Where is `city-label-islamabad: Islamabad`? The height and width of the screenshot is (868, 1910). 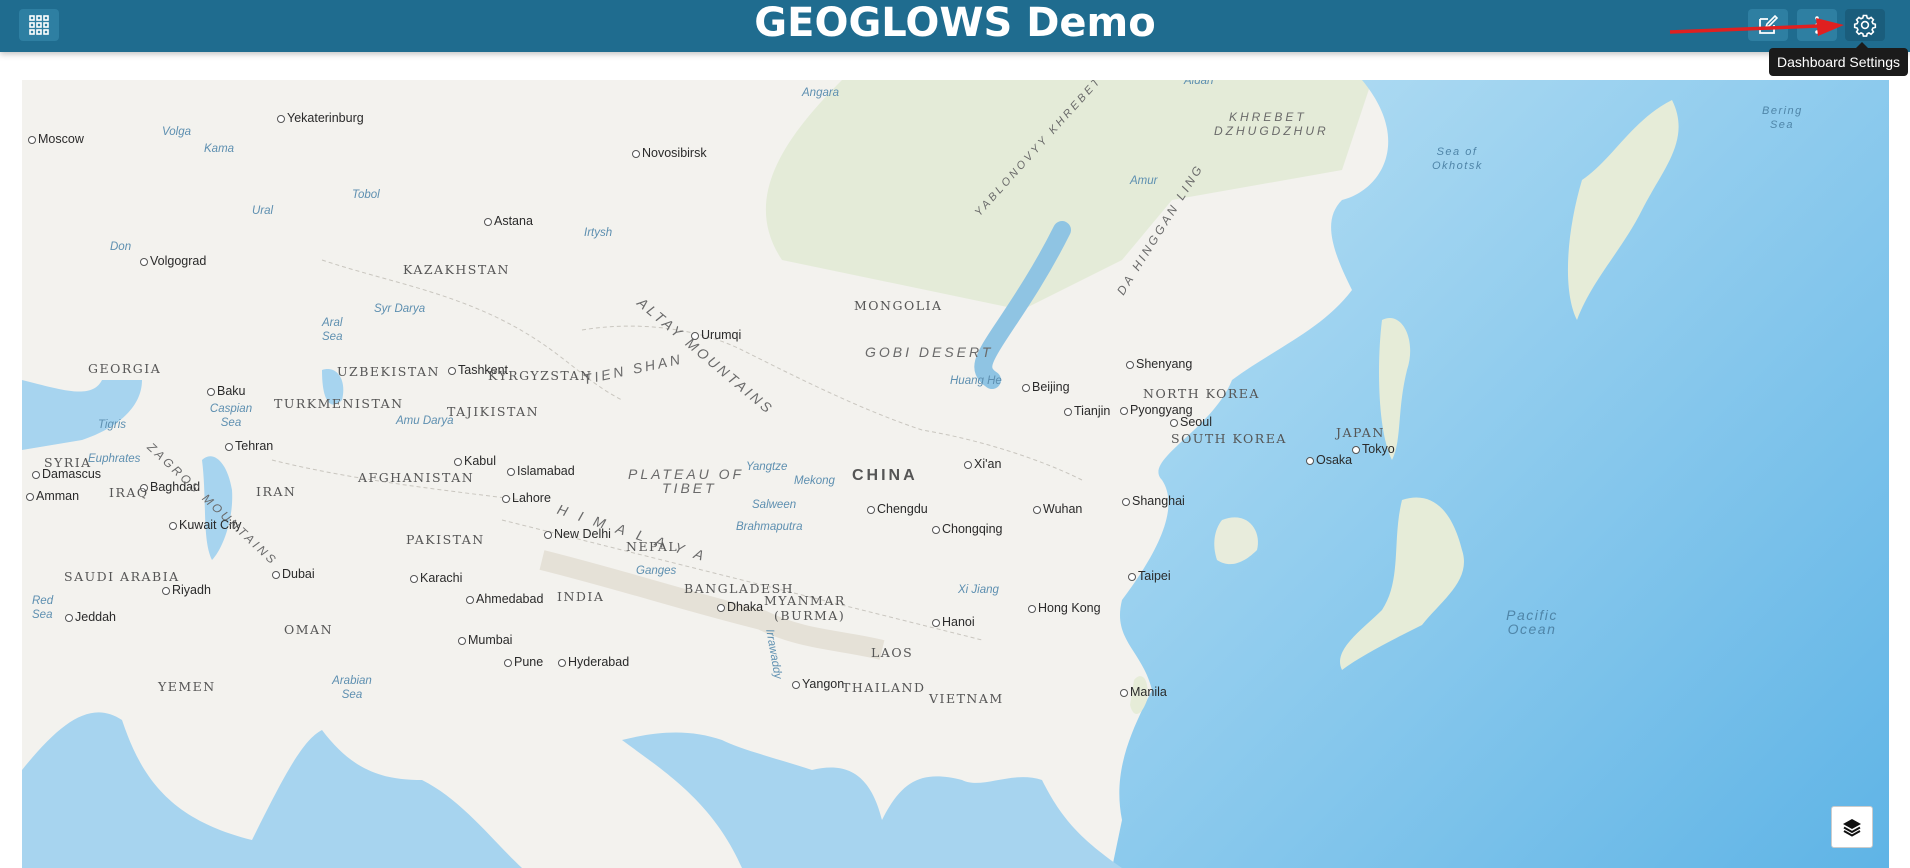 city-label-islamabad: Islamabad is located at coordinates (541, 471).